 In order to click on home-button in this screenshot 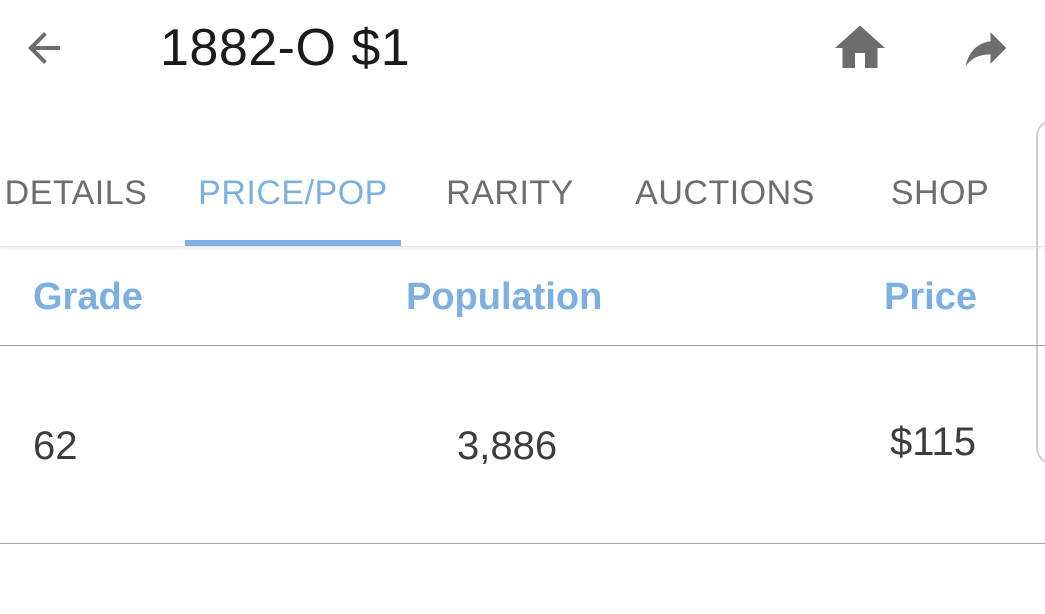, I will do `click(860, 48)`.